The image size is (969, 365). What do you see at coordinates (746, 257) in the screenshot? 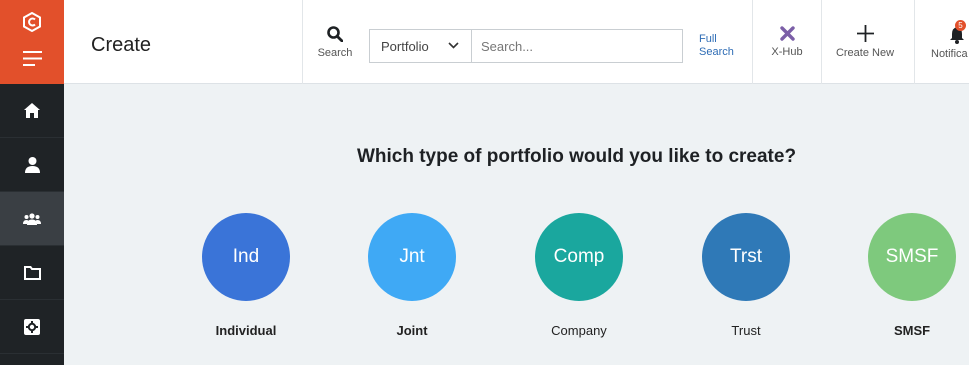
I see `option-circle: Trst` at bounding box center [746, 257].